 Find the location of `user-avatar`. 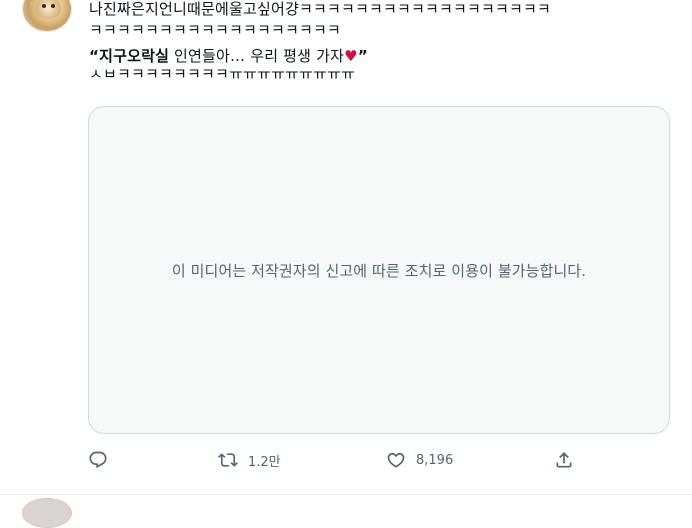

user-avatar is located at coordinates (47, 16).